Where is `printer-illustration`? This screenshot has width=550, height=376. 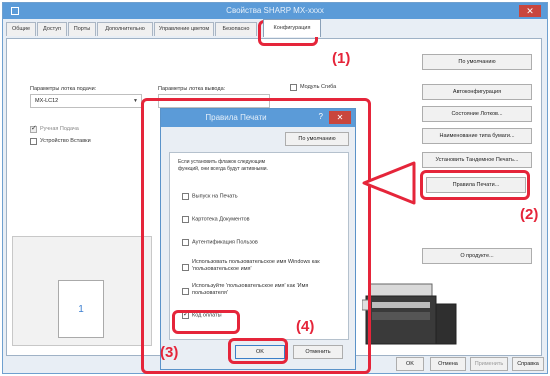
printer-illustration is located at coordinates (409, 314).